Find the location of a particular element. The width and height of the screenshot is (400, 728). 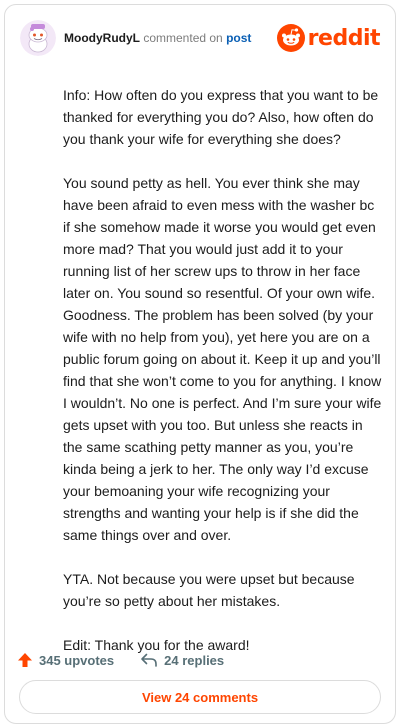

comment-meta: MoodyRudyL commented on post is located at coordinates (157, 38).